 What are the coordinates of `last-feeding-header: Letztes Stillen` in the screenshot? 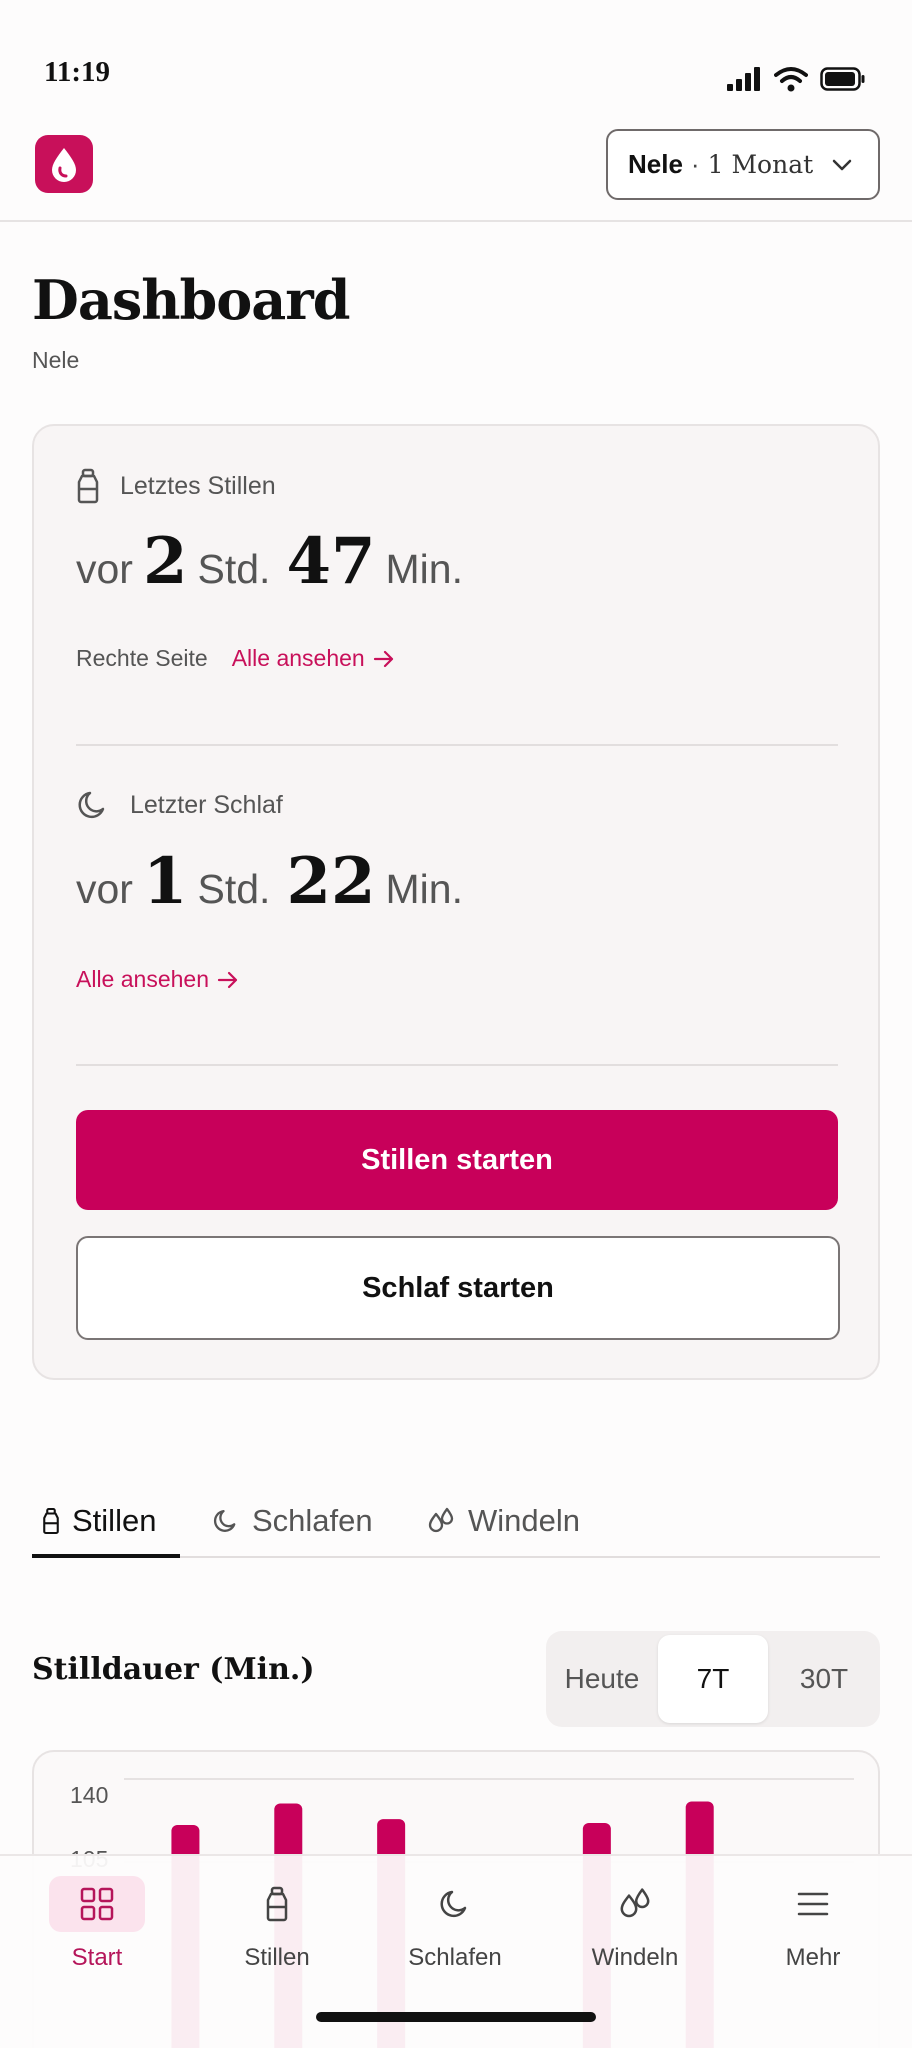 It's located at (176, 486).